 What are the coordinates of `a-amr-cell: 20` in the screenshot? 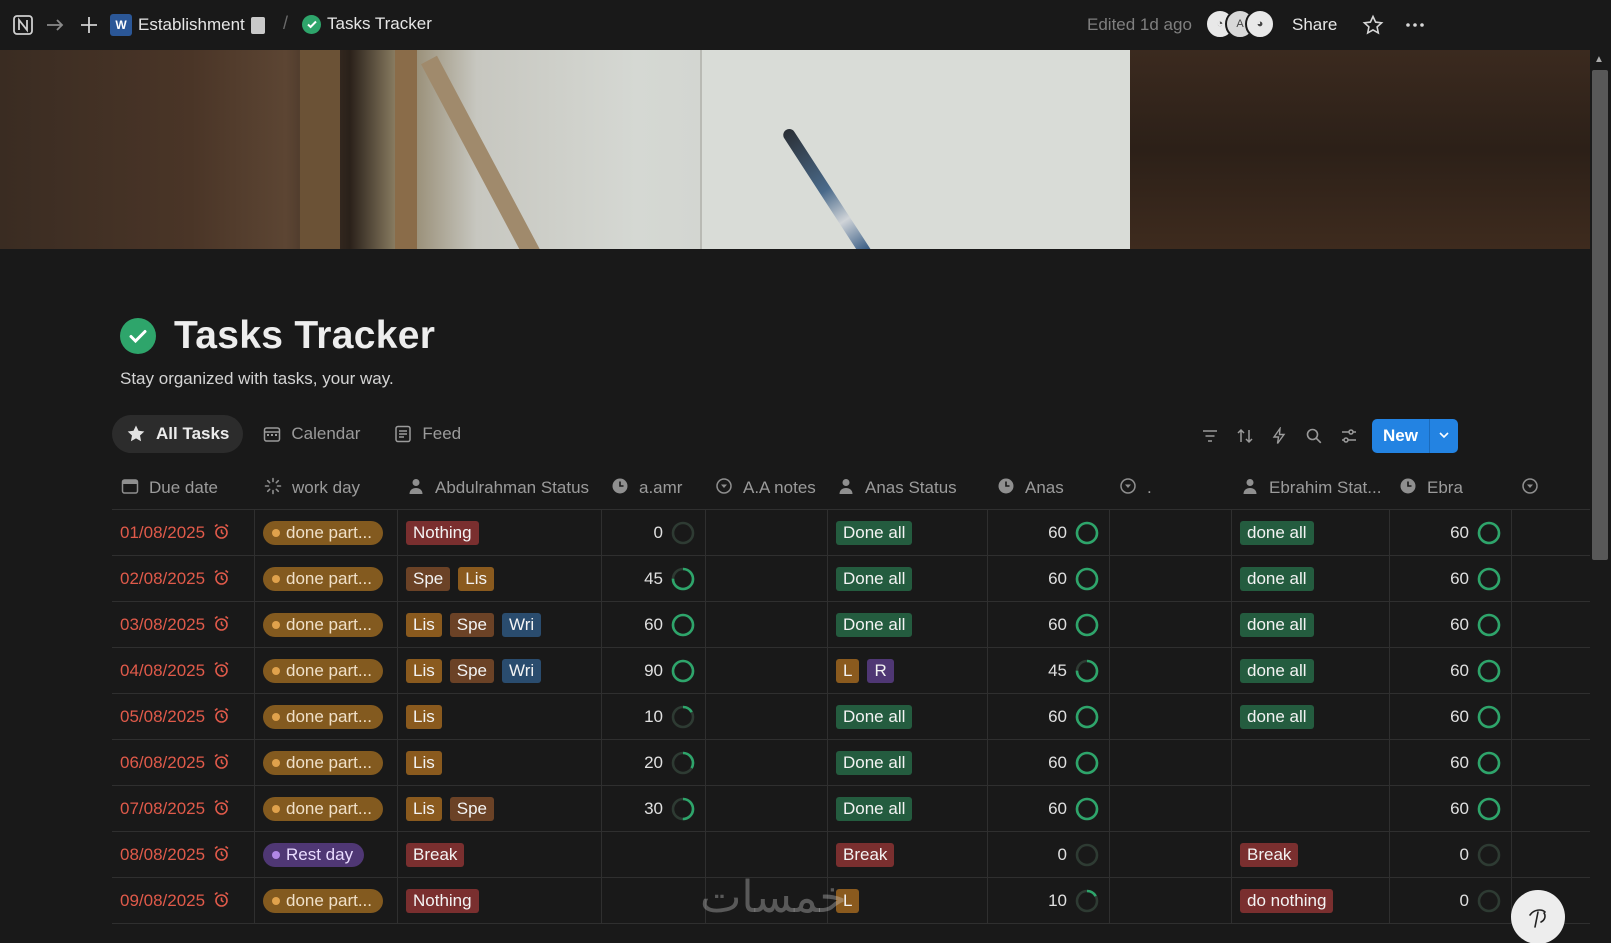 It's located at (654, 763).